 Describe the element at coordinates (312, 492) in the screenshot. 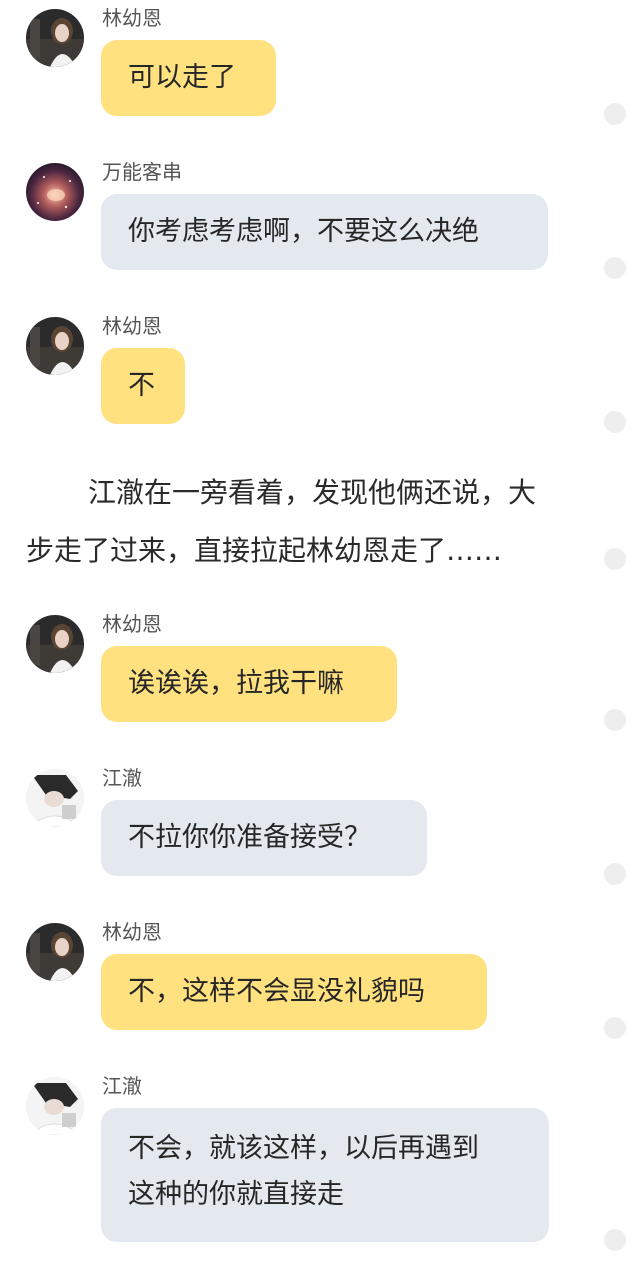

I see `narration-line: 江澈在一旁看着，发现他俩还说，大` at that location.